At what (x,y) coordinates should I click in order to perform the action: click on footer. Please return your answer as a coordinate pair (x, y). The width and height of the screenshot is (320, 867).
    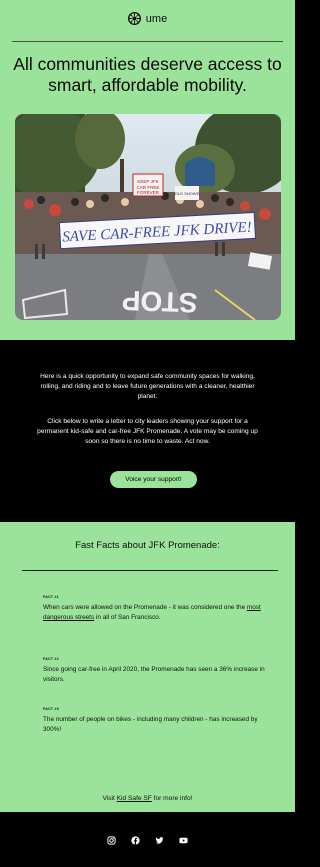
    Looking at the image, I should click on (147, 839).